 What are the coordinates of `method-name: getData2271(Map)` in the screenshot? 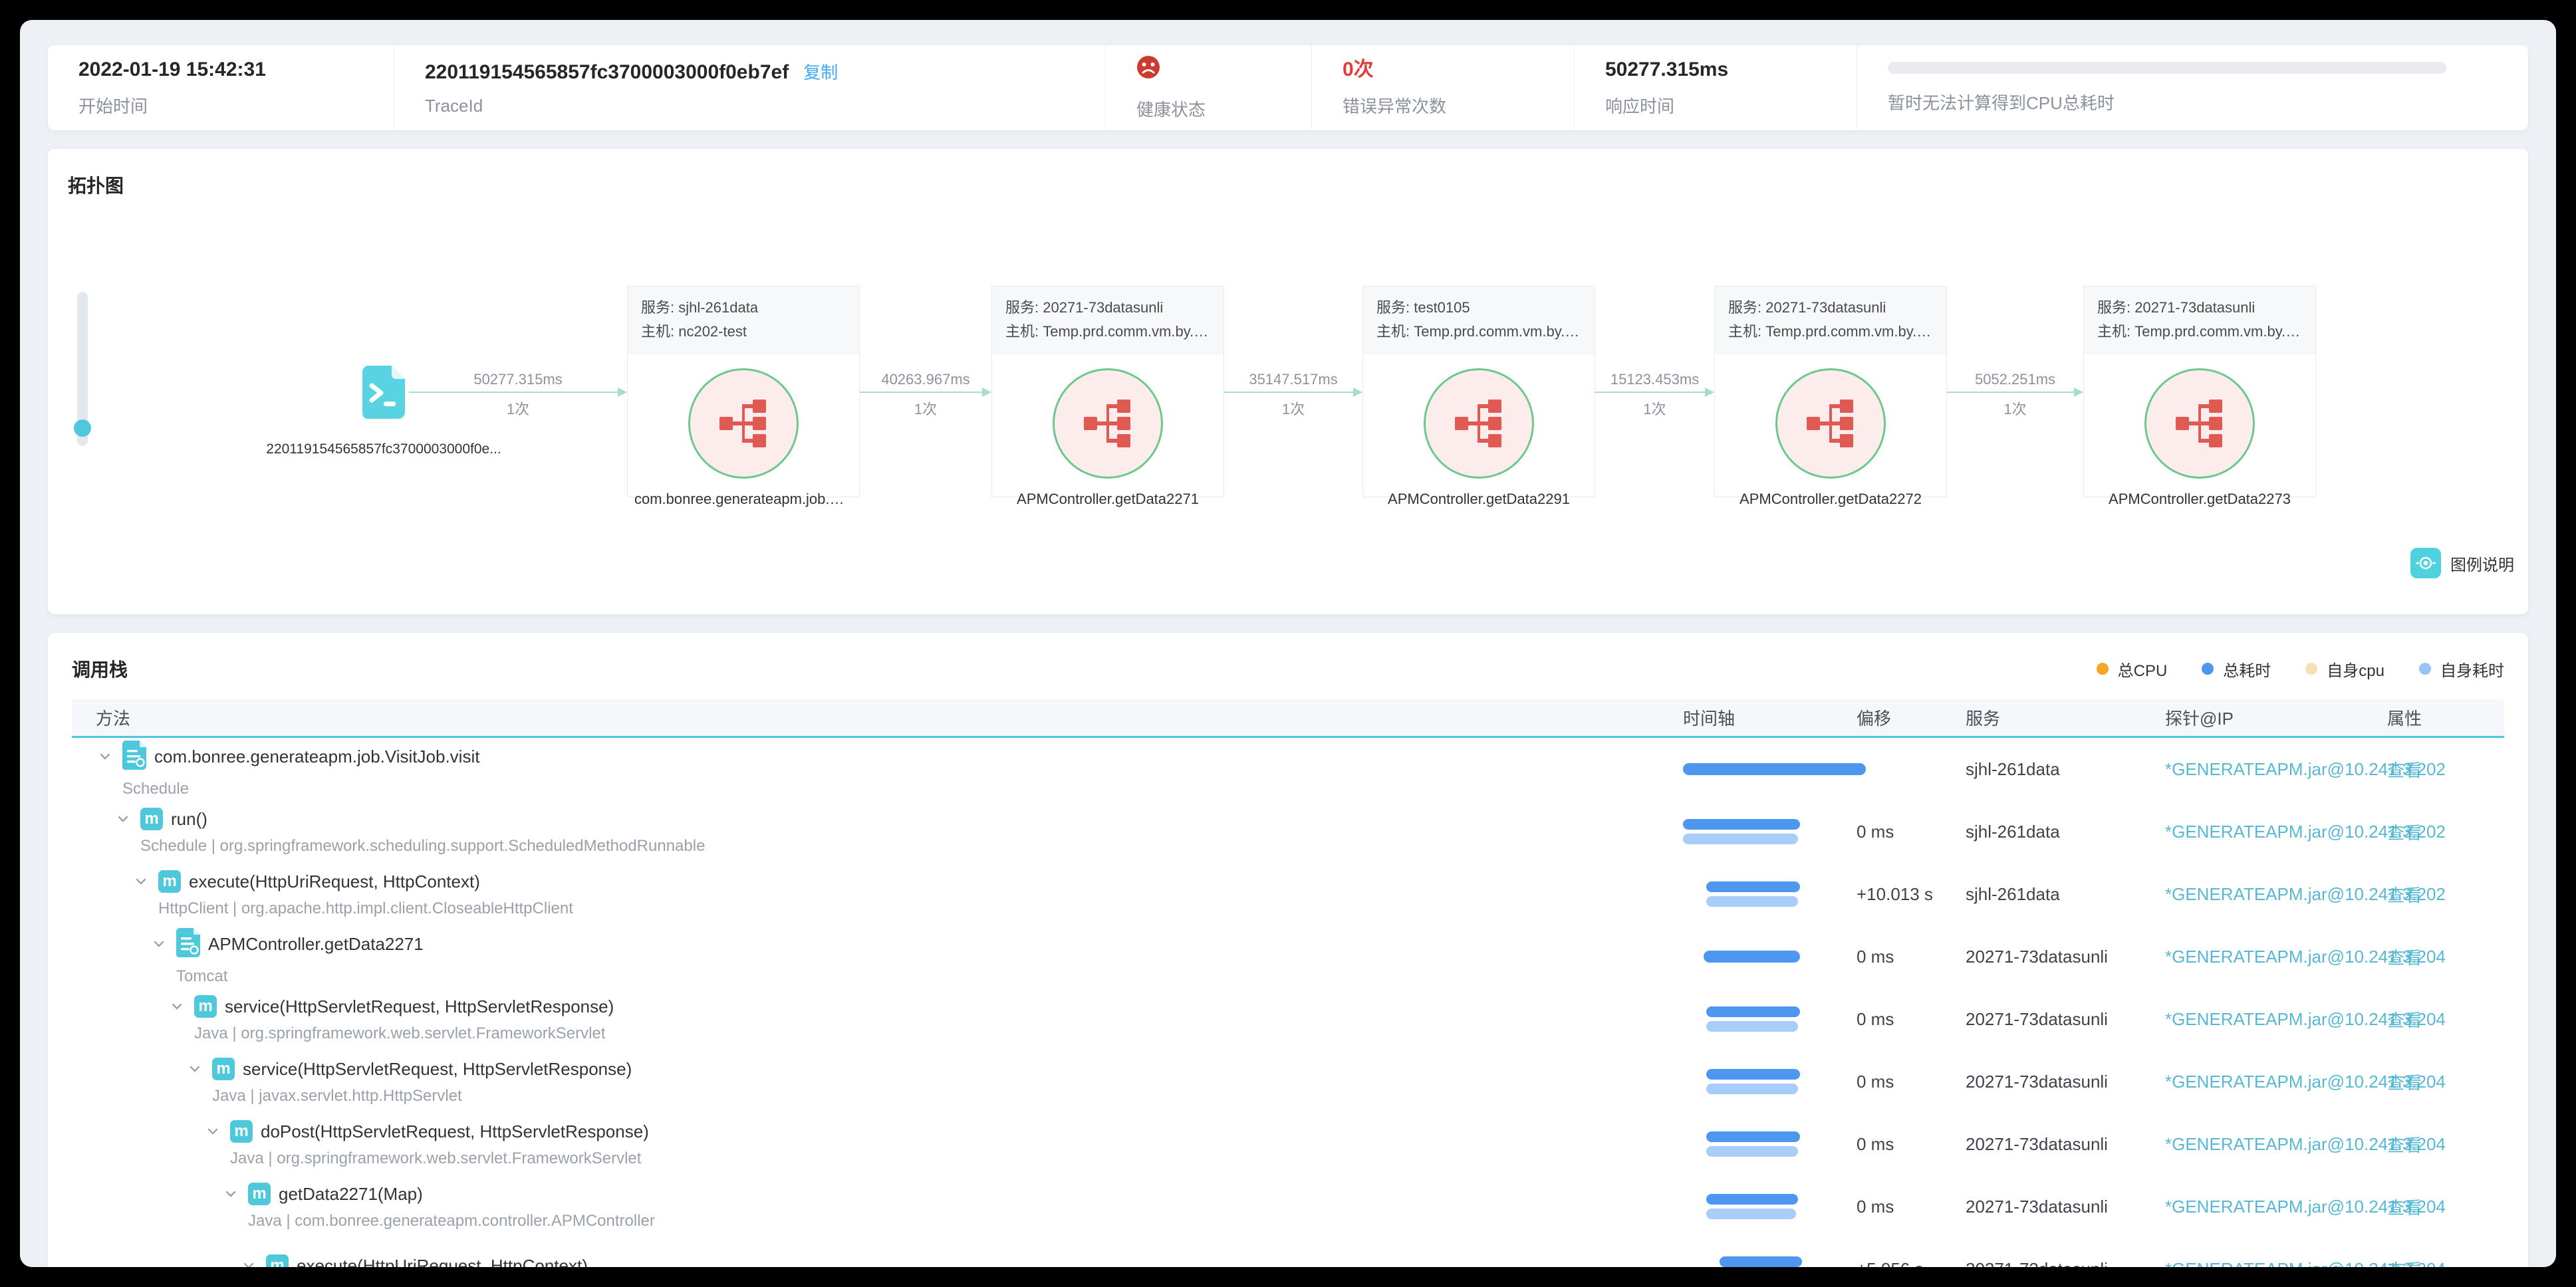 It's located at (351, 1193).